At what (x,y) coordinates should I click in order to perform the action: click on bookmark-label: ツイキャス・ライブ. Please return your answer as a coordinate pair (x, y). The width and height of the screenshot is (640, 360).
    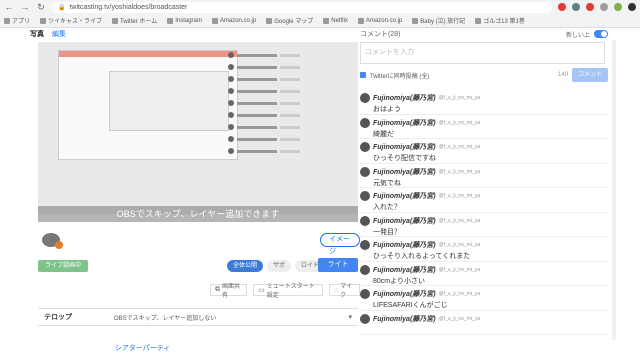
    Looking at the image, I should click on (75, 22).